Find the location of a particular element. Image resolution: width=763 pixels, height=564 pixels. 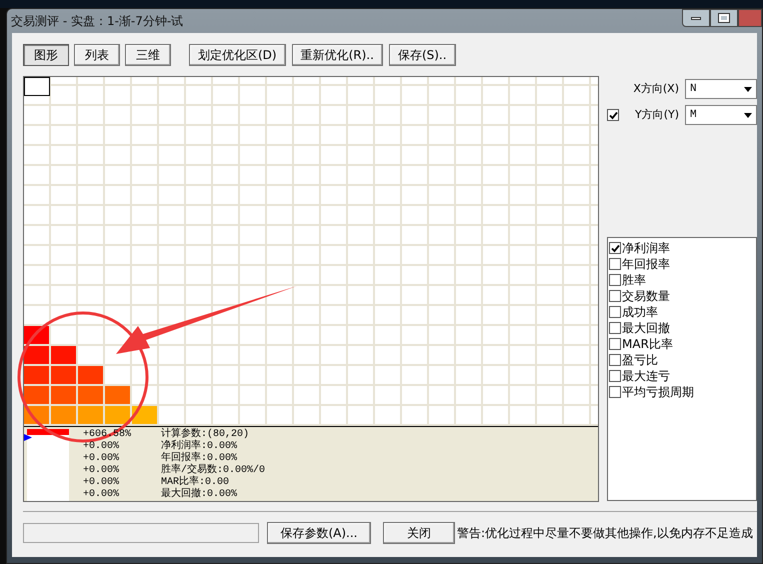

x-axis-dropdown: N is located at coordinates (721, 89).